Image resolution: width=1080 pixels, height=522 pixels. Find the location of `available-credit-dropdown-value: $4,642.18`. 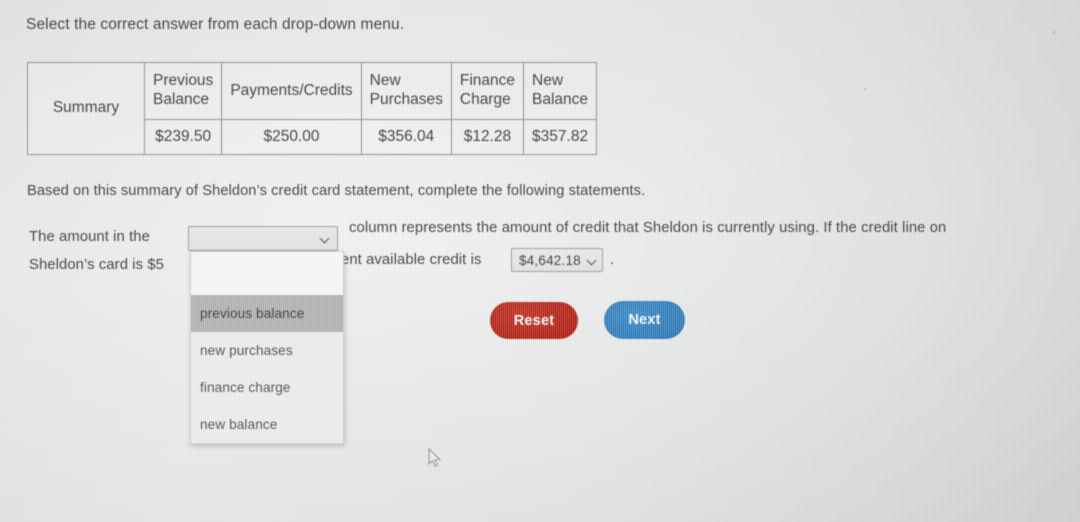

available-credit-dropdown-value: $4,642.18 is located at coordinates (550, 260).